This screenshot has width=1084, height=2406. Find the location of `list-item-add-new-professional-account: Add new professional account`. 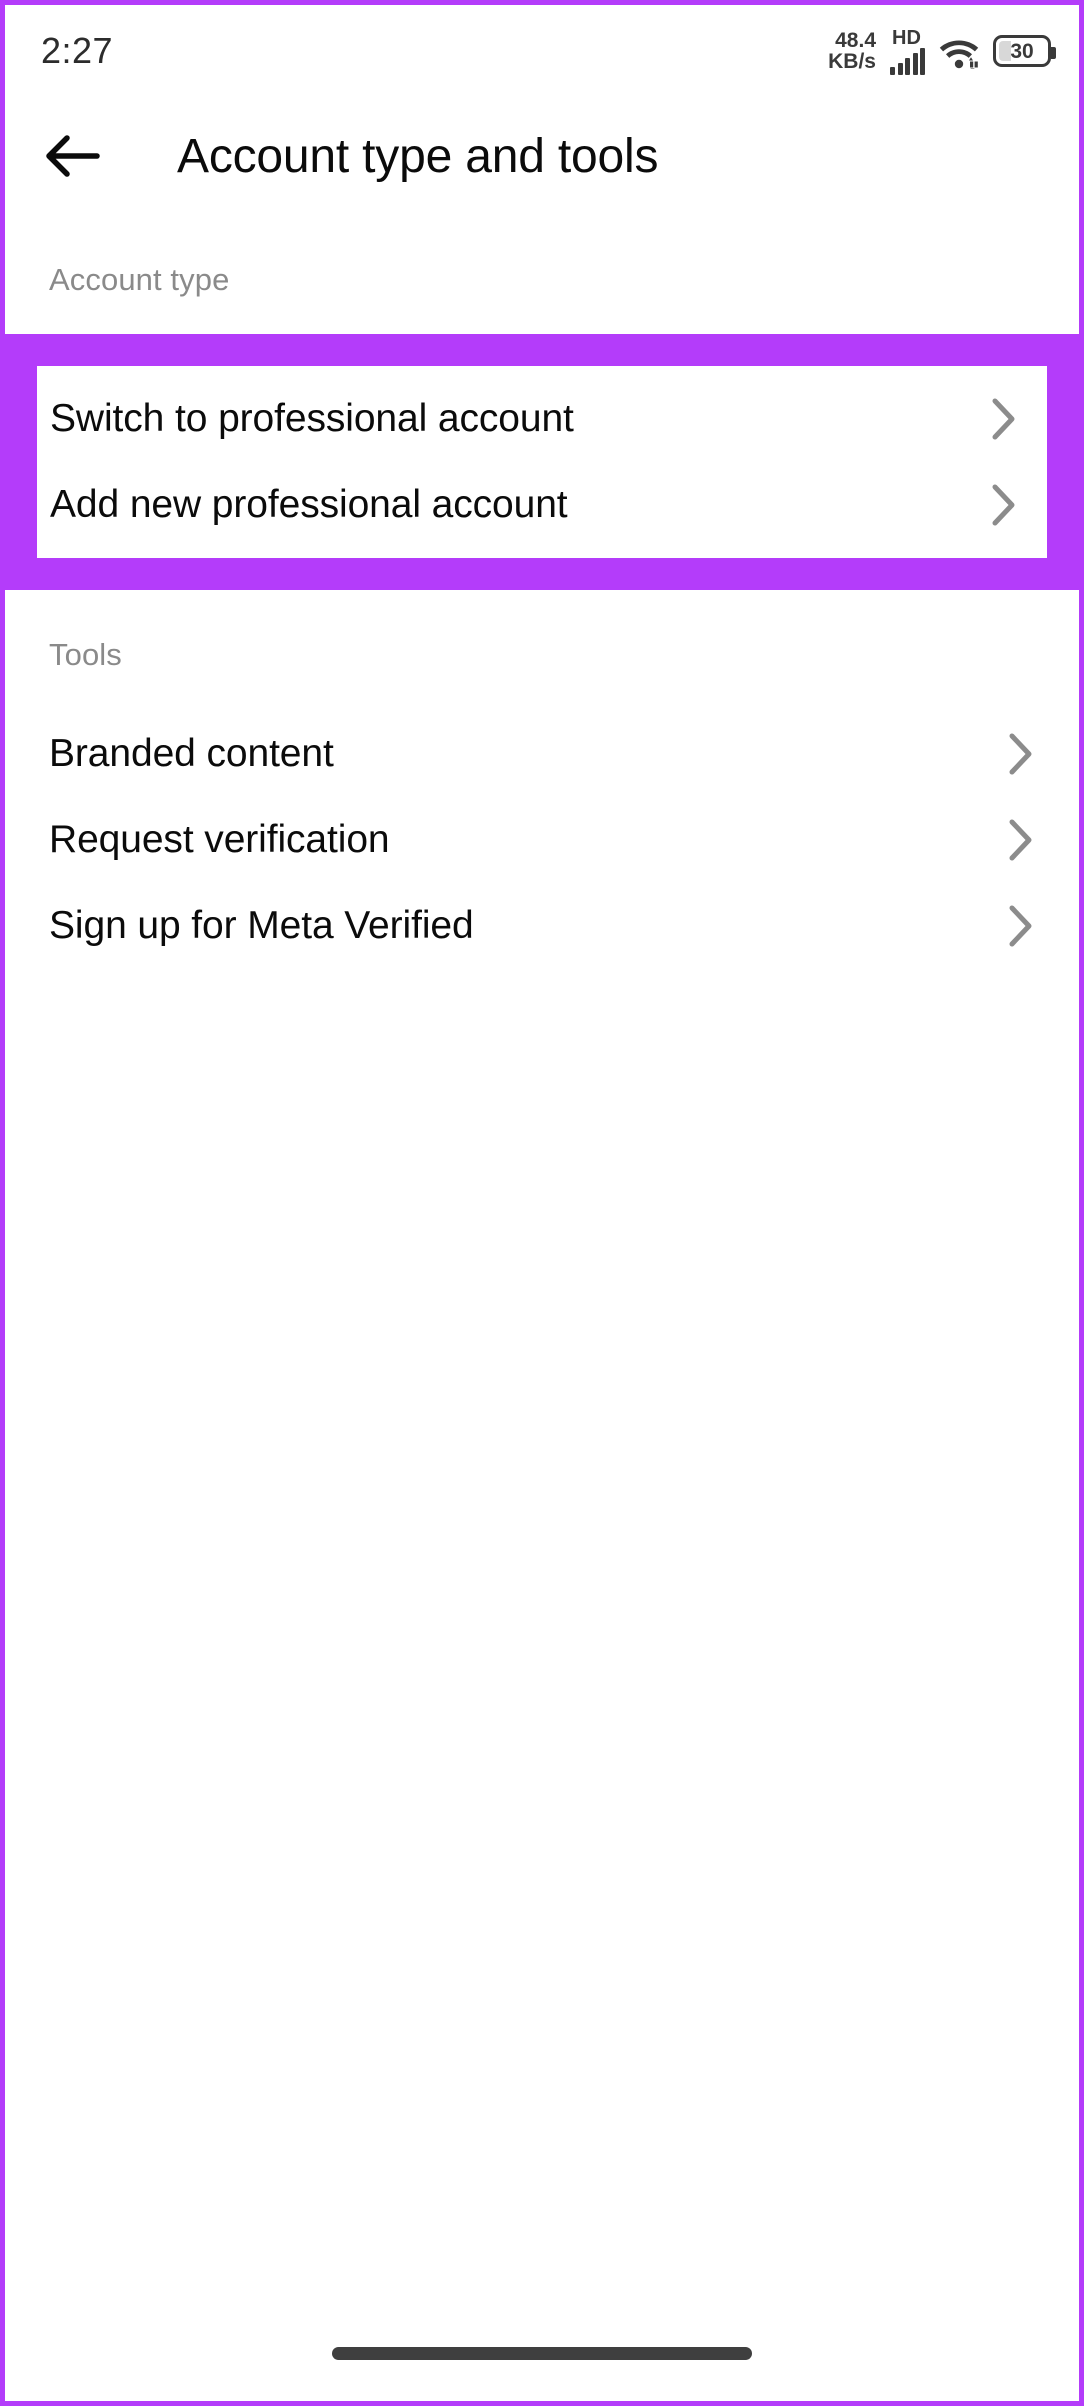

list-item-add-new-professional-account: Add new professional account is located at coordinates (542, 505).